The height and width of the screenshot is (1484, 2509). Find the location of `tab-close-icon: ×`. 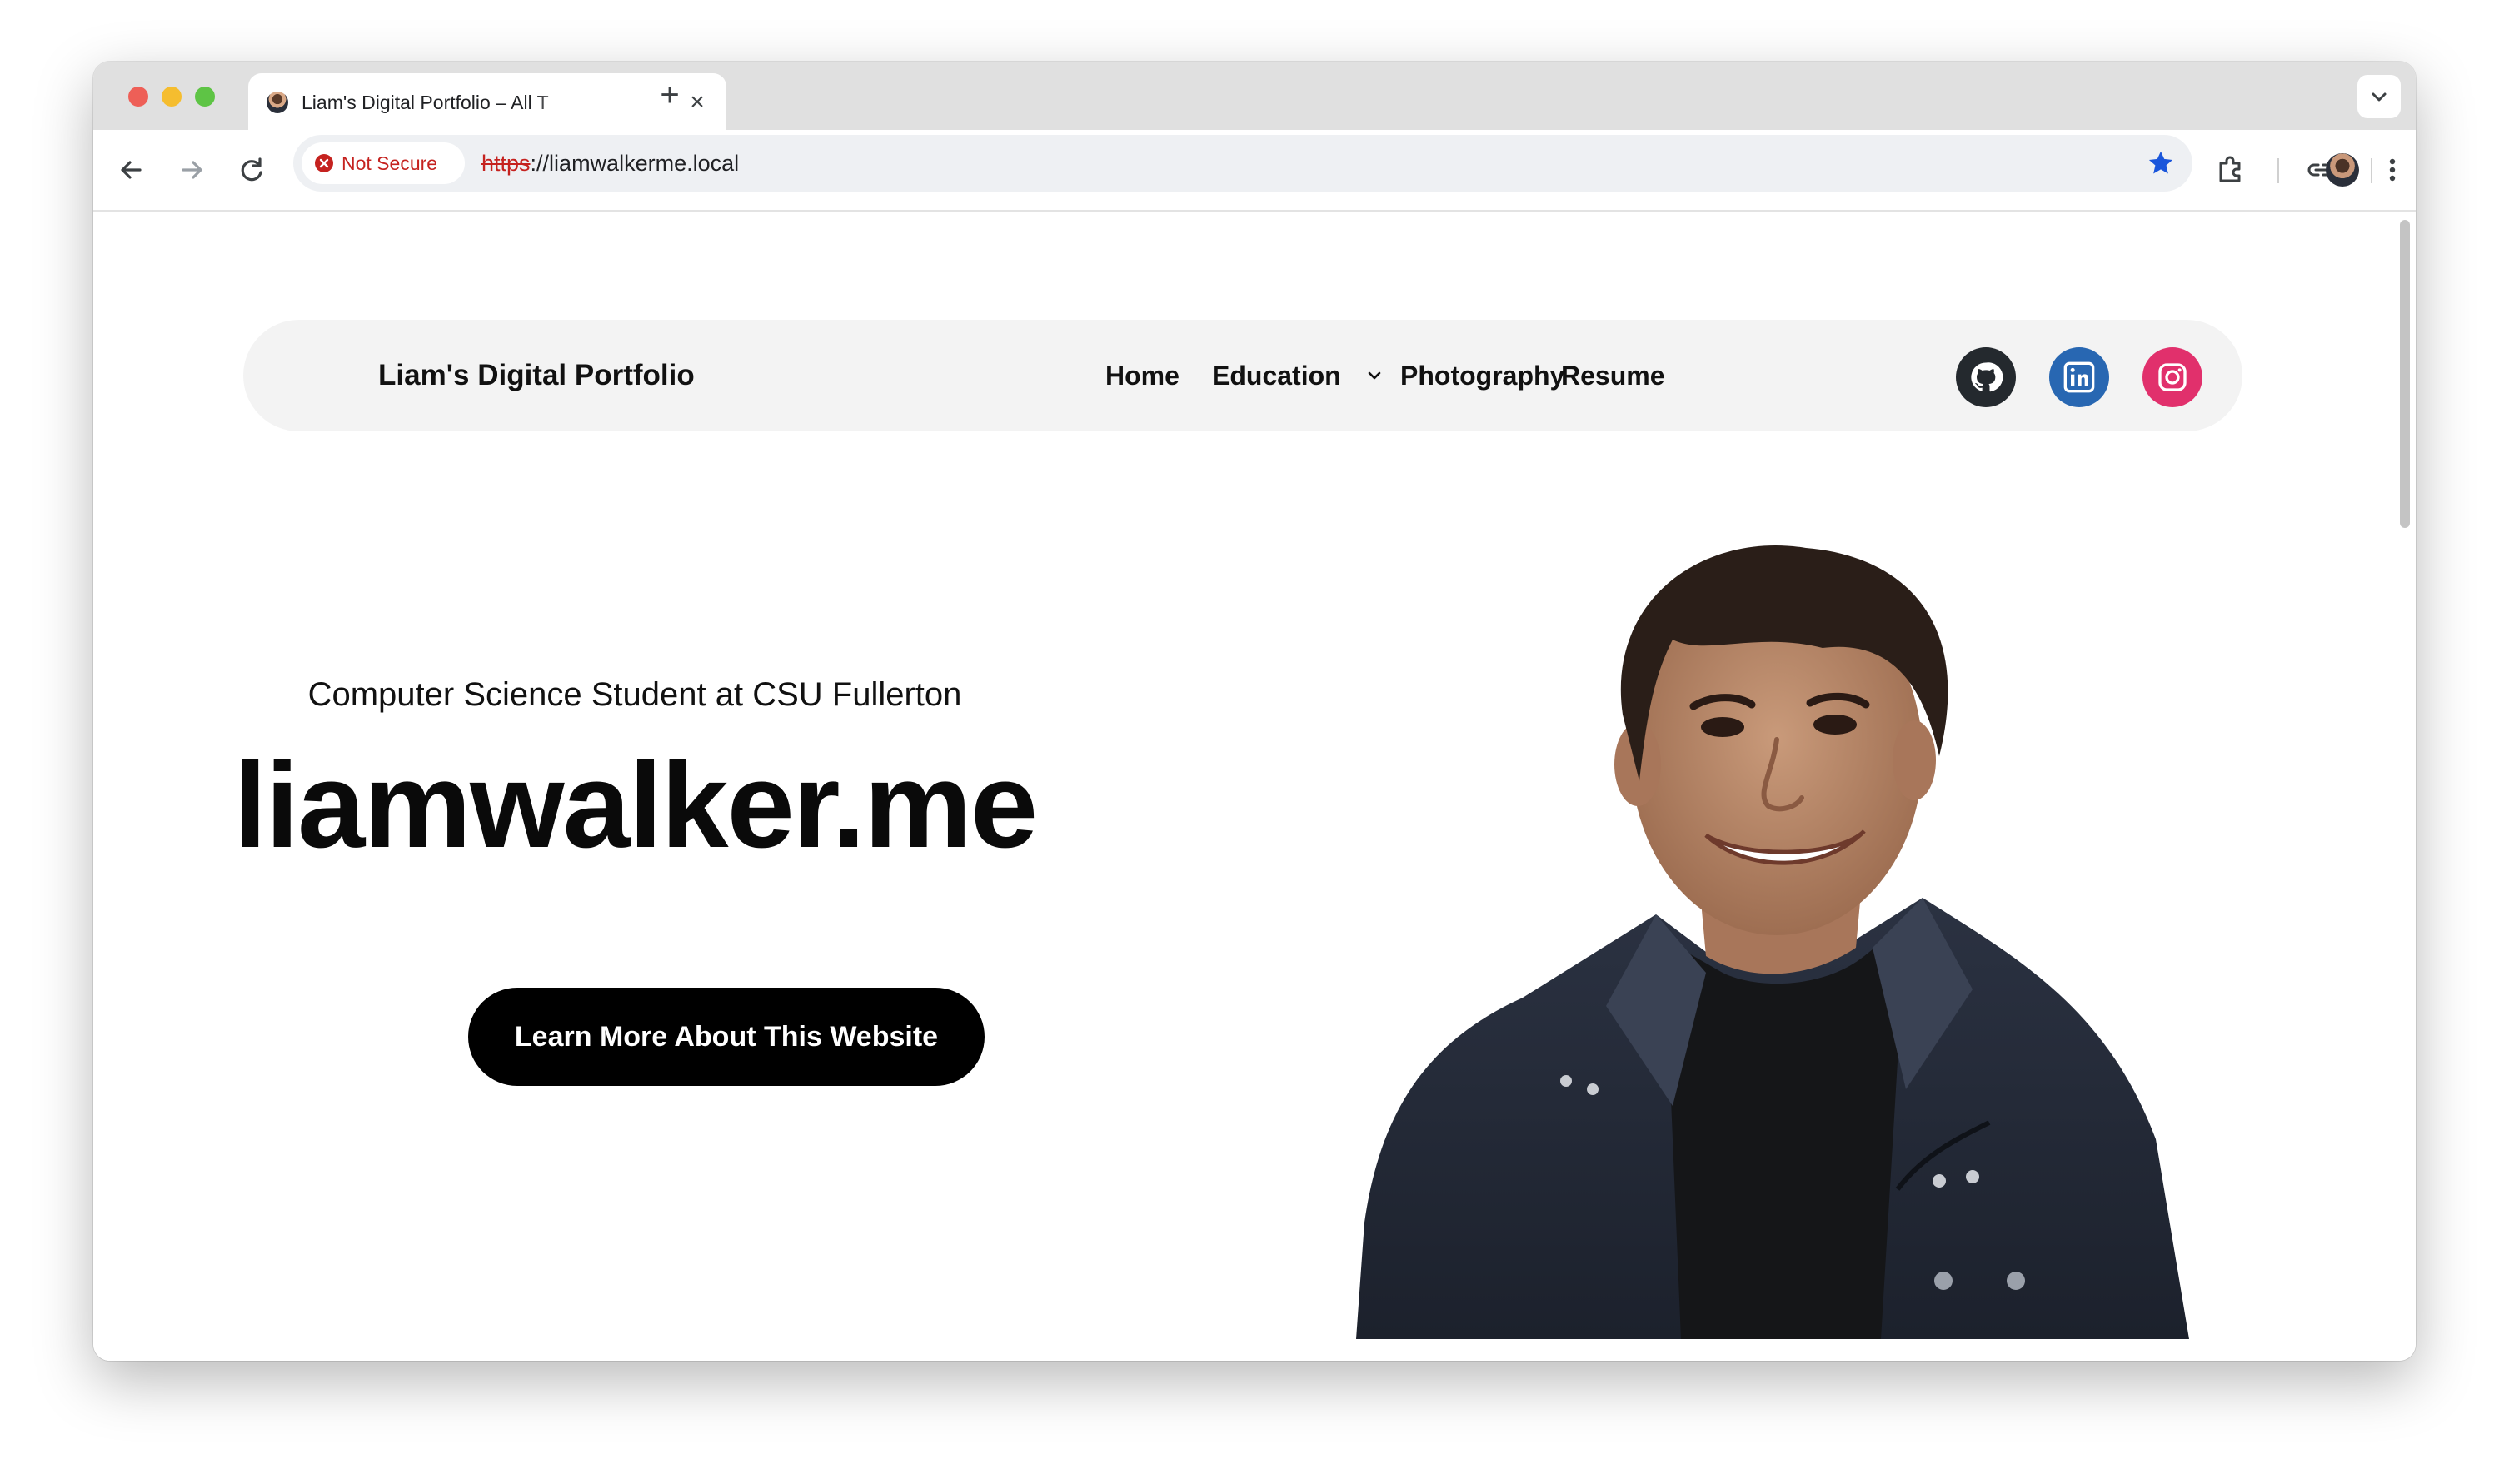

tab-close-icon: × is located at coordinates (698, 102).